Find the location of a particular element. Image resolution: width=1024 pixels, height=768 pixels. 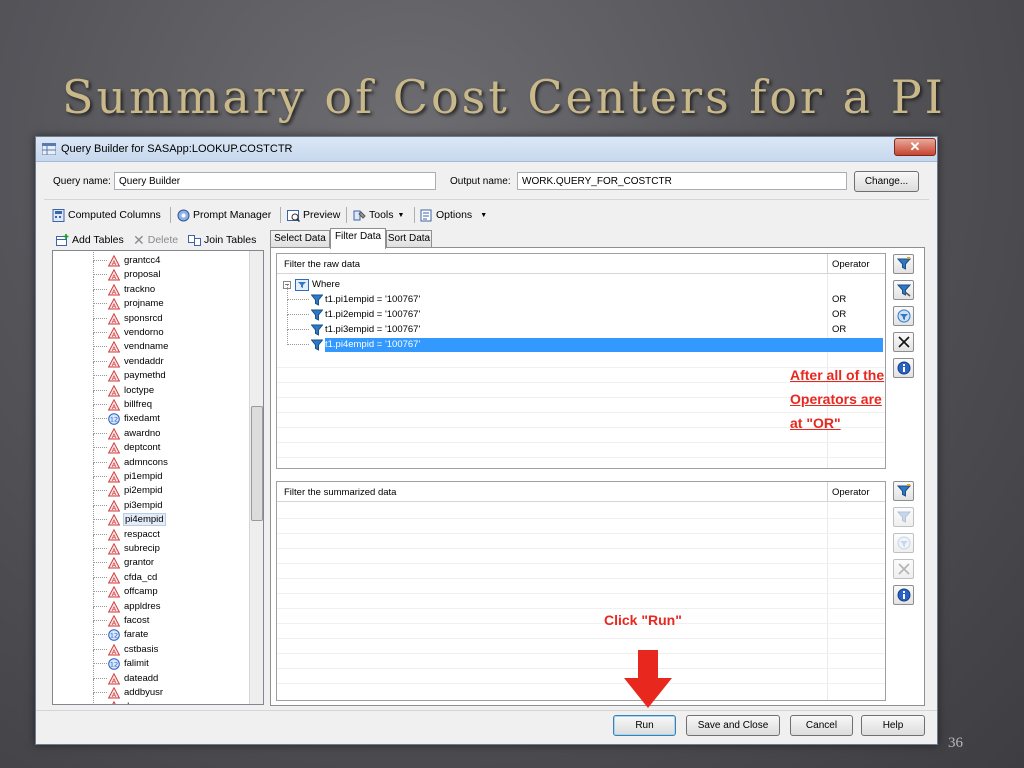

tab-filter-data: Filter Data is located at coordinates (358, 238).